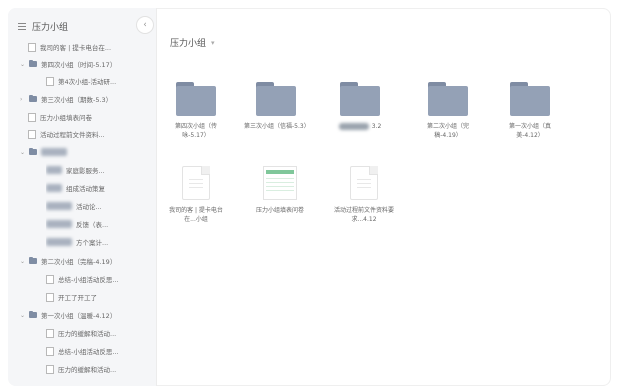  Describe the element at coordinates (90, 99) in the screenshot. I see `tree-item: › 第三次小组（期数-5.3）` at that location.